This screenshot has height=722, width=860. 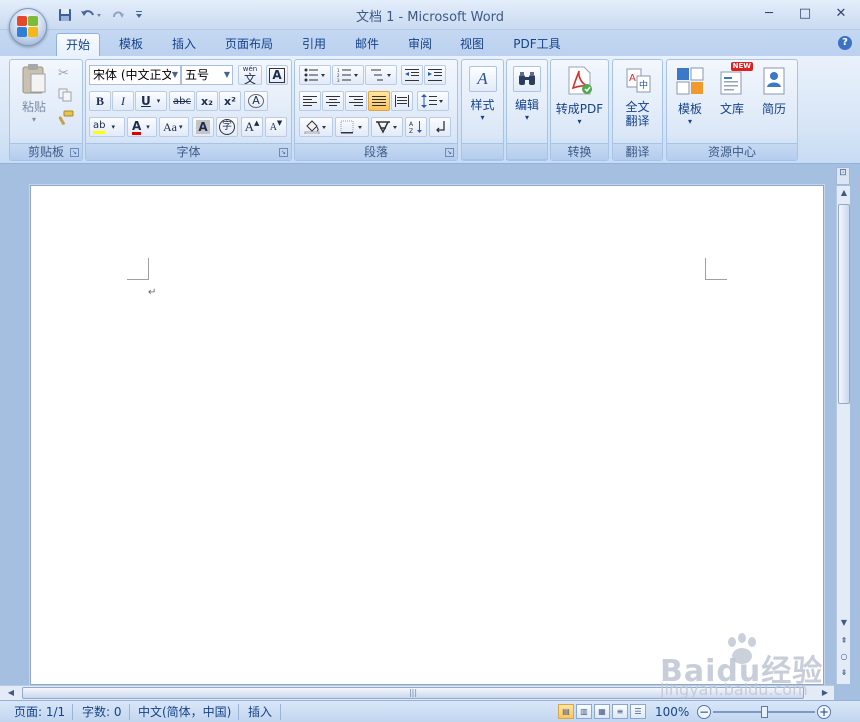 What do you see at coordinates (100, 101) in the screenshot?
I see `bold-button: B` at bounding box center [100, 101].